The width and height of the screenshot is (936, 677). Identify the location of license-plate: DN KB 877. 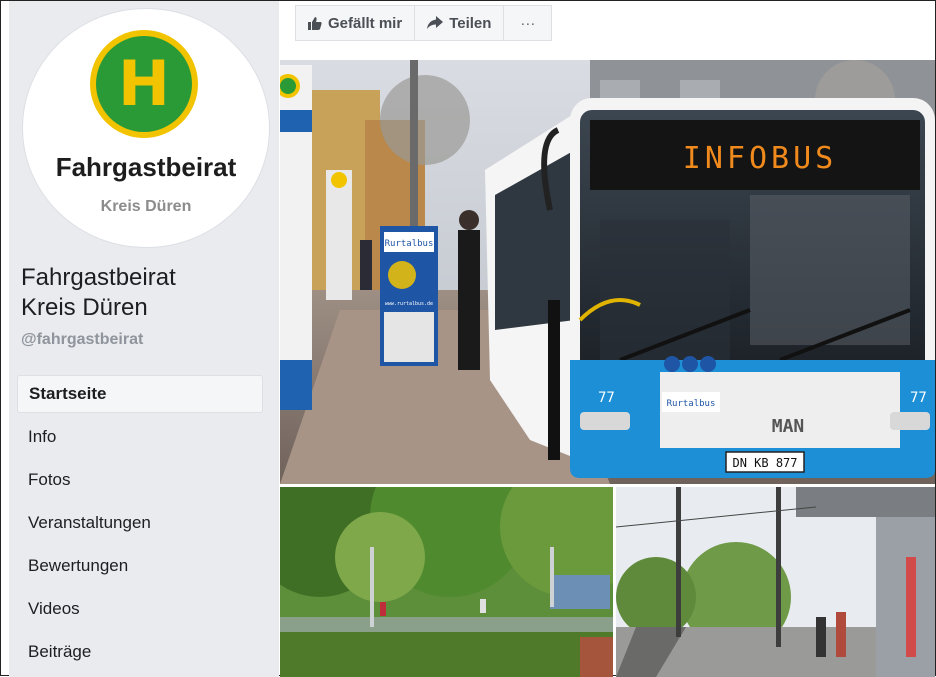
(764, 463).